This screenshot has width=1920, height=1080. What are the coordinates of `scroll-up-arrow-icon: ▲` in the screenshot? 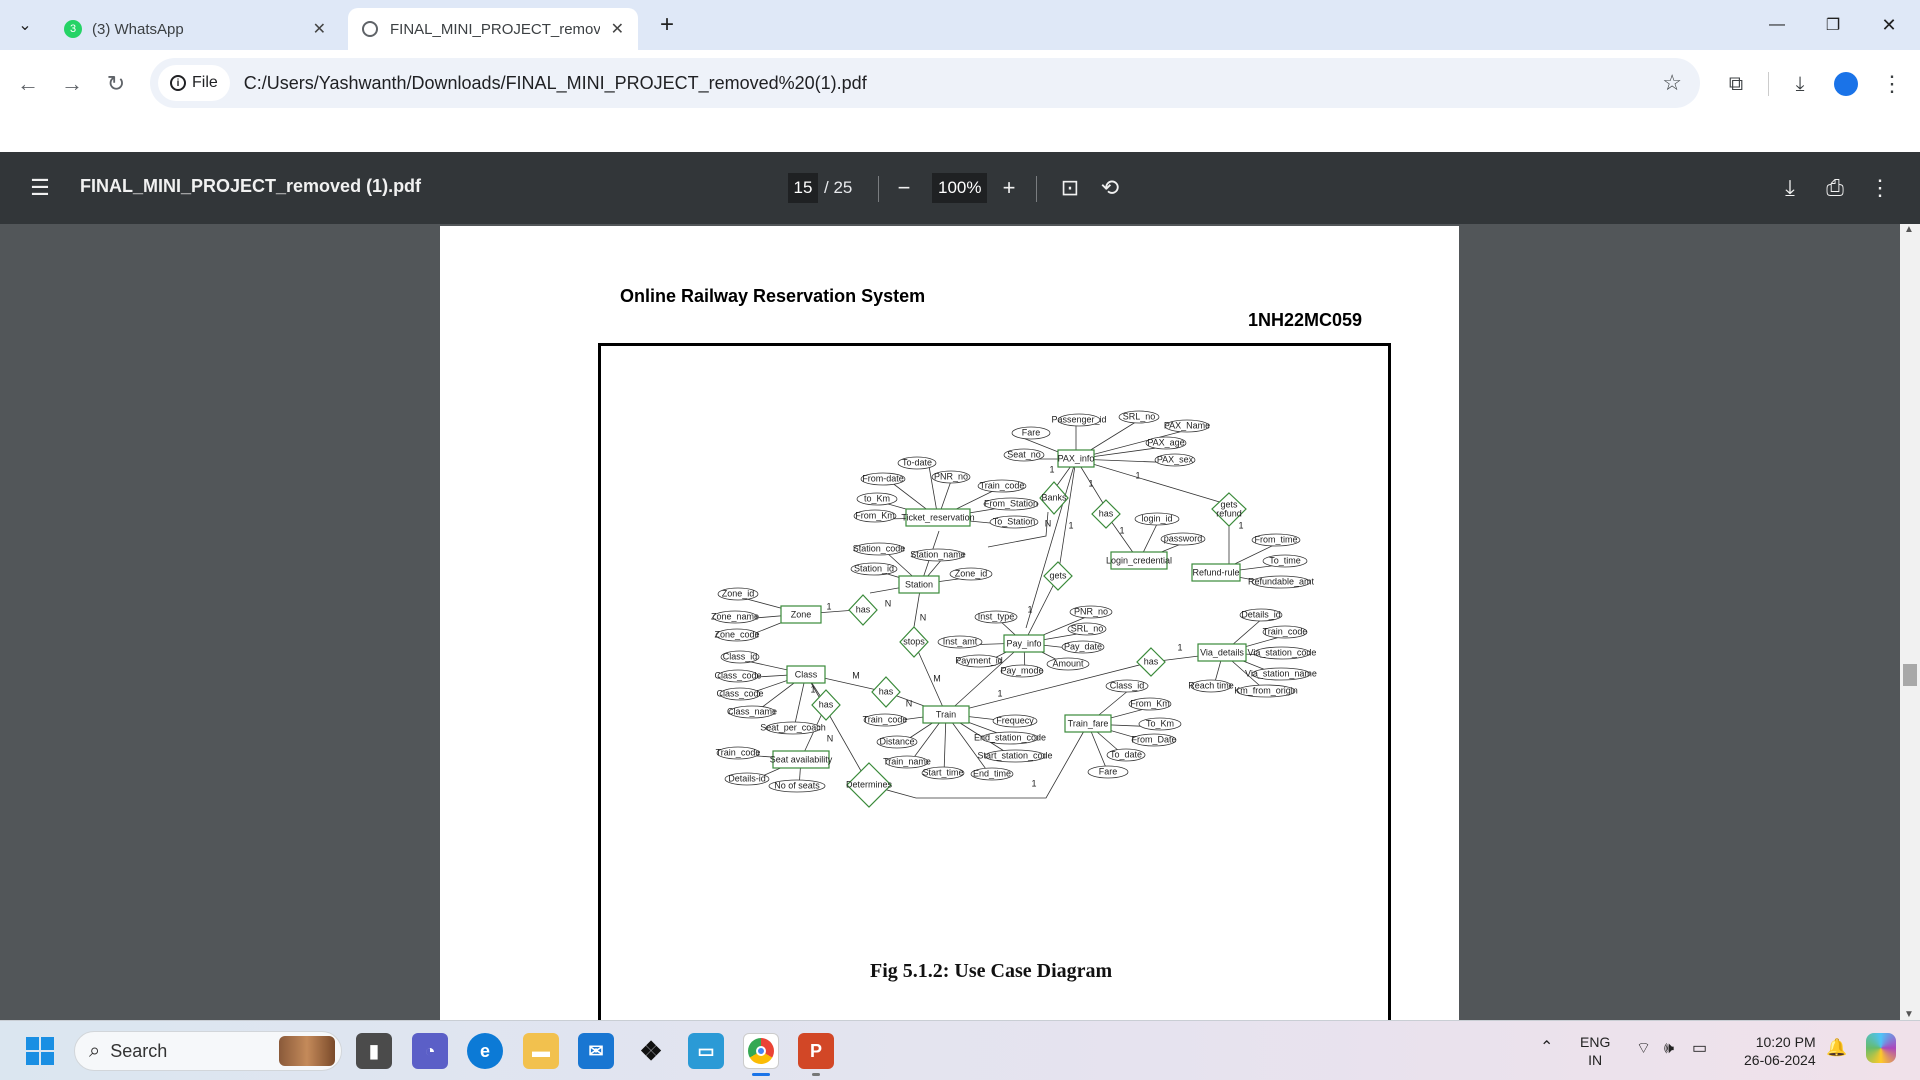 It's located at (1909, 229).